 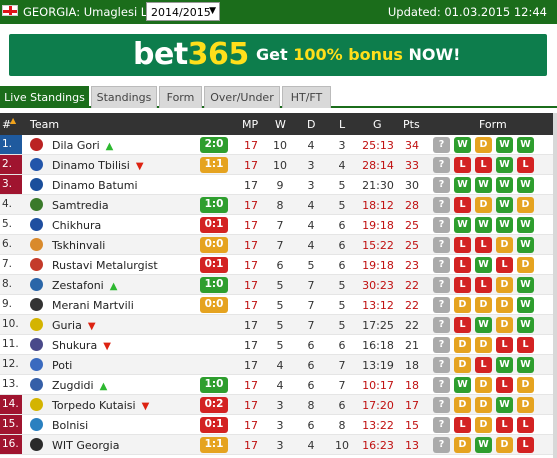 I want to click on team-header: Team, so click(x=44, y=124).